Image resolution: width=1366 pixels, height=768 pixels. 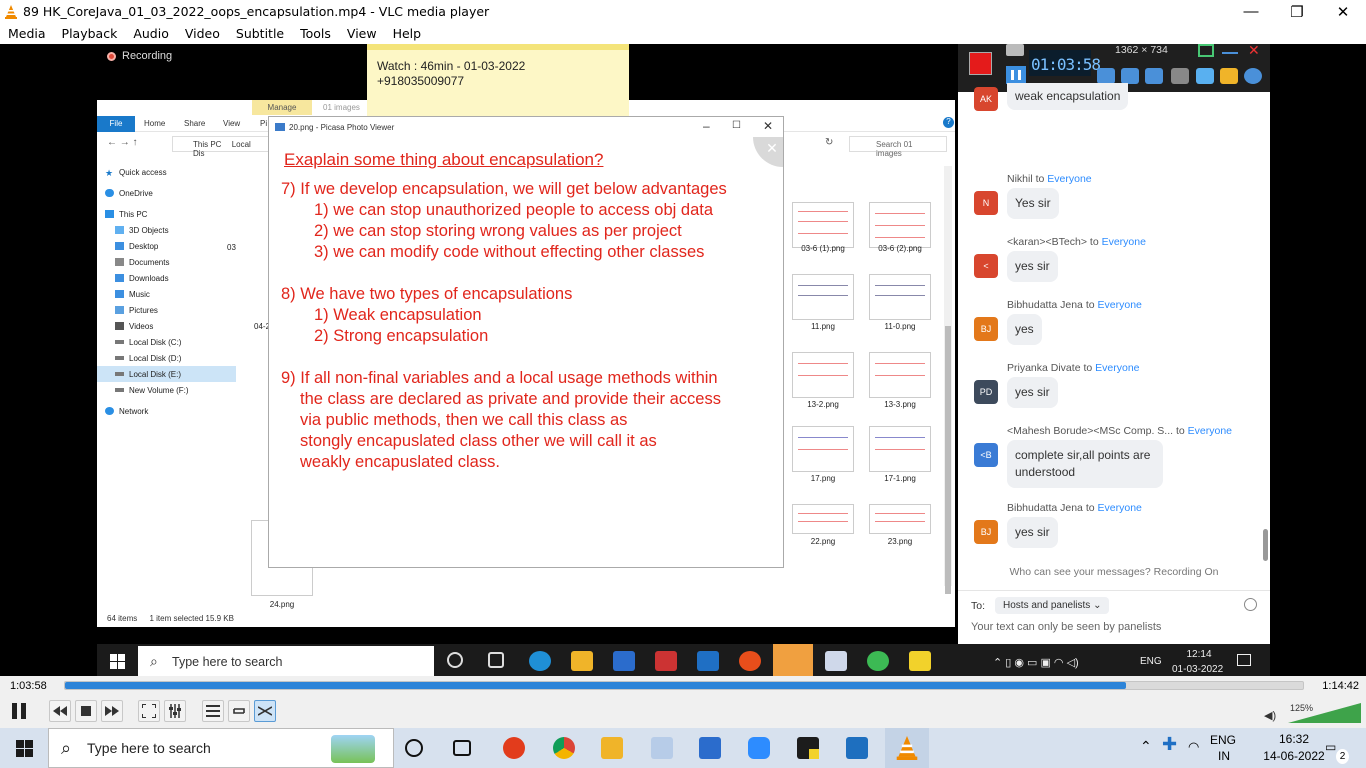 What do you see at coordinates (175, 310) in the screenshot?
I see `nav-item: Pictures` at bounding box center [175, 310].